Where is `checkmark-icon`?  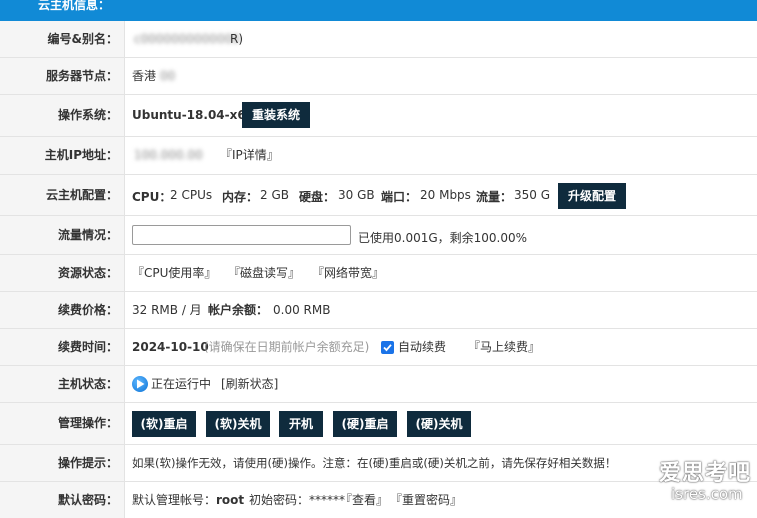 checkmark-icon is located at coordinates (387, 348).